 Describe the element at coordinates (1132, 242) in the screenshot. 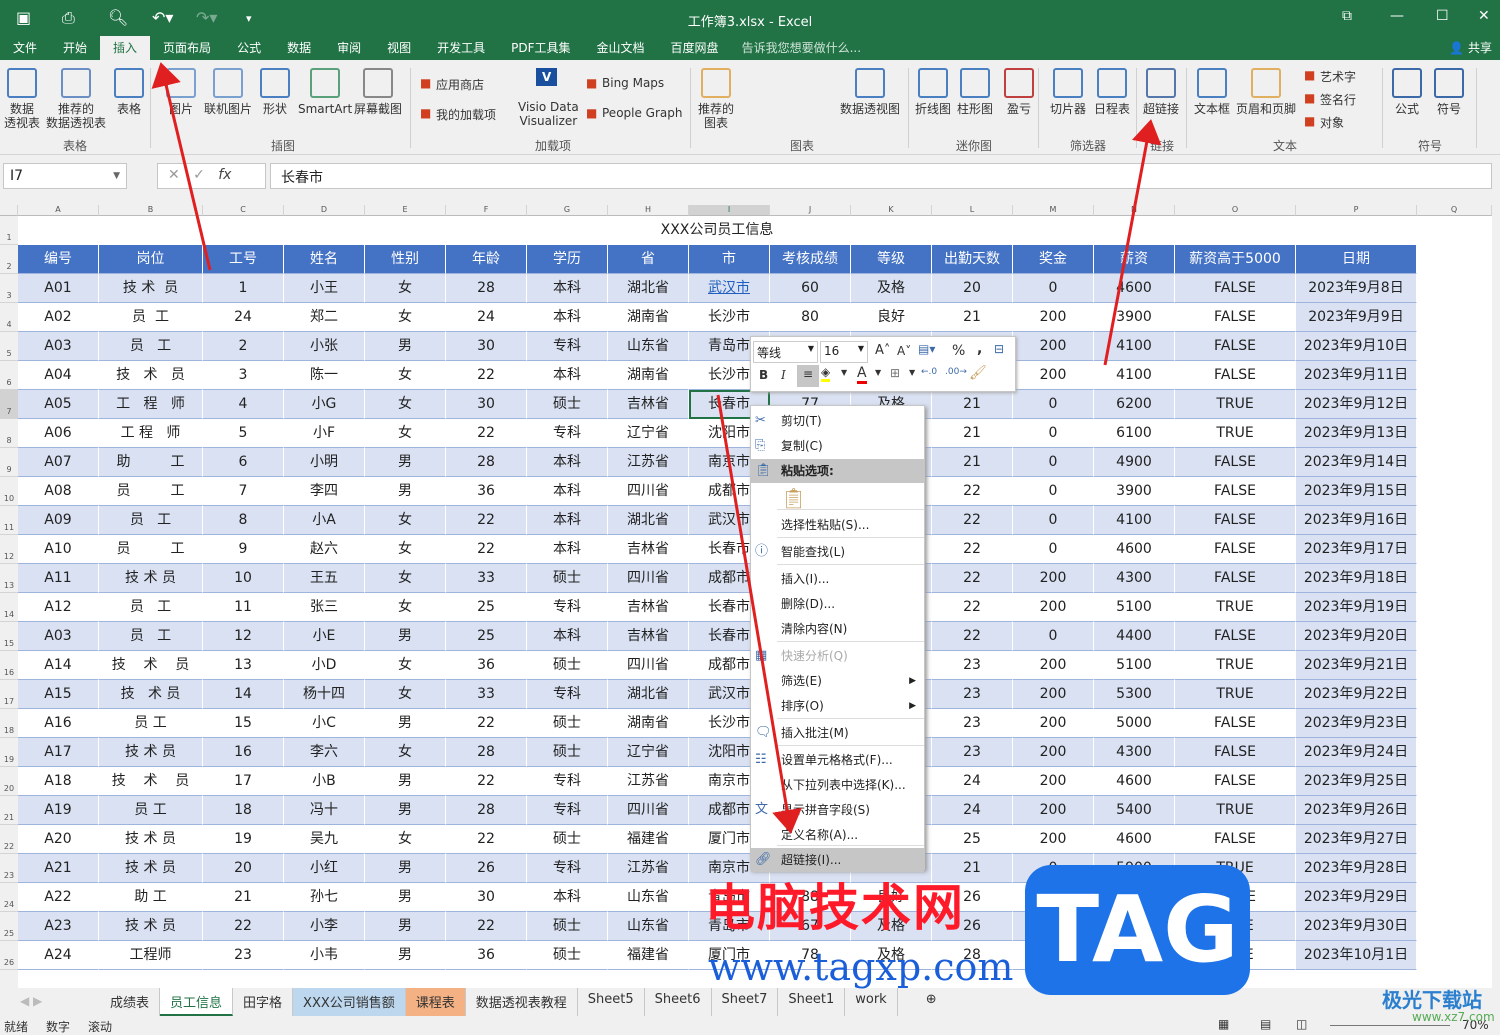

I see `arrow-to-hyperlink-button` at that location.